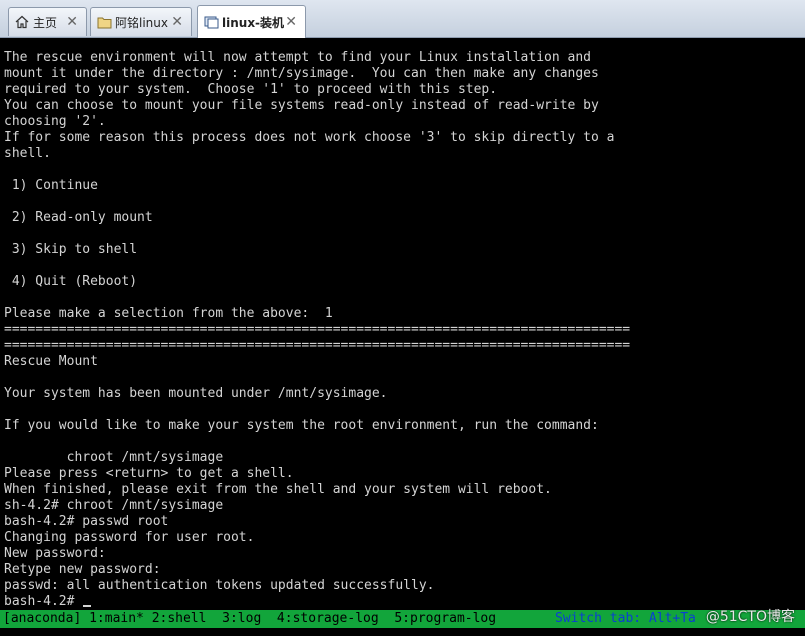  I want to click on folder-icon, so click(104, 22).